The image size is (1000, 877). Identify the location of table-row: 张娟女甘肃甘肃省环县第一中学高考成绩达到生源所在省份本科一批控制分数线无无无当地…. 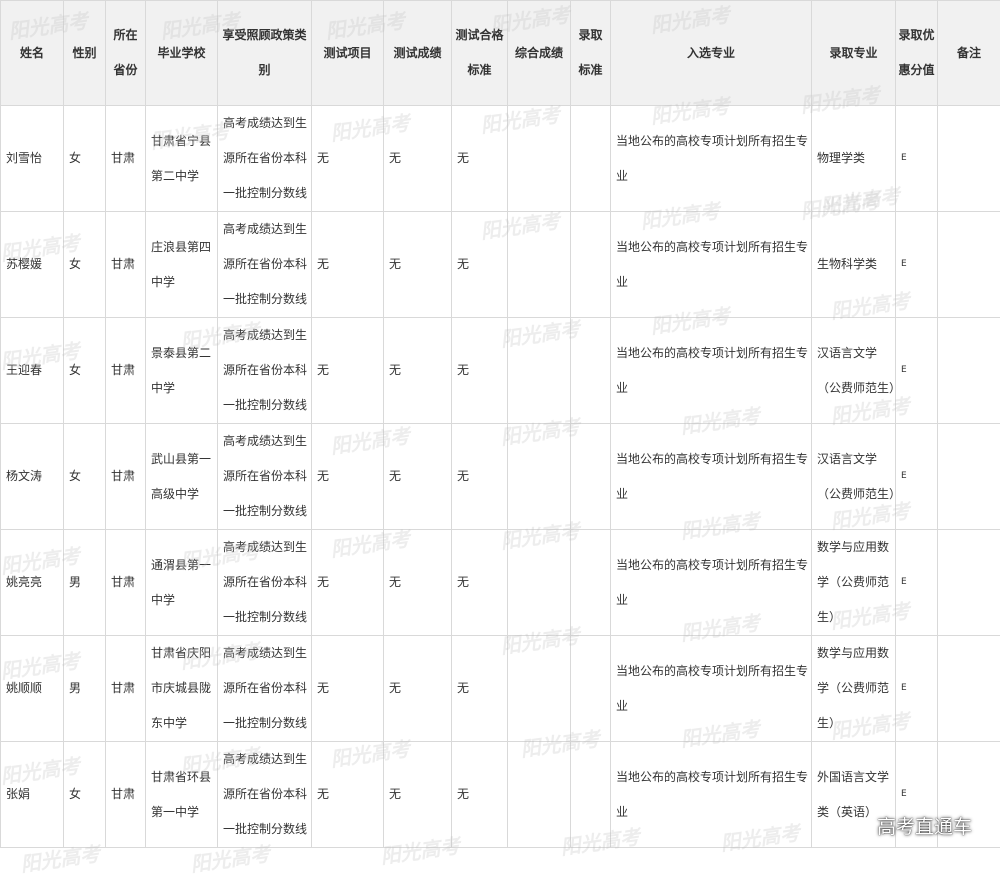
(500, 795).